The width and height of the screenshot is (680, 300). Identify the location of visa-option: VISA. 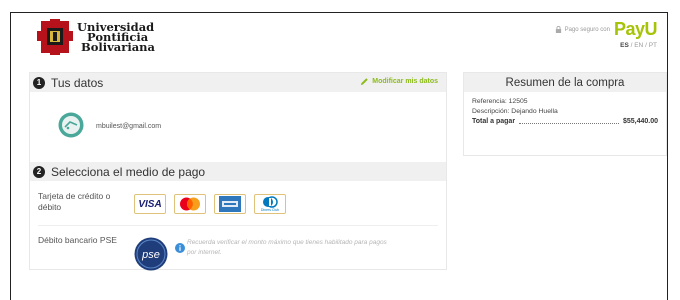
(150, 204).